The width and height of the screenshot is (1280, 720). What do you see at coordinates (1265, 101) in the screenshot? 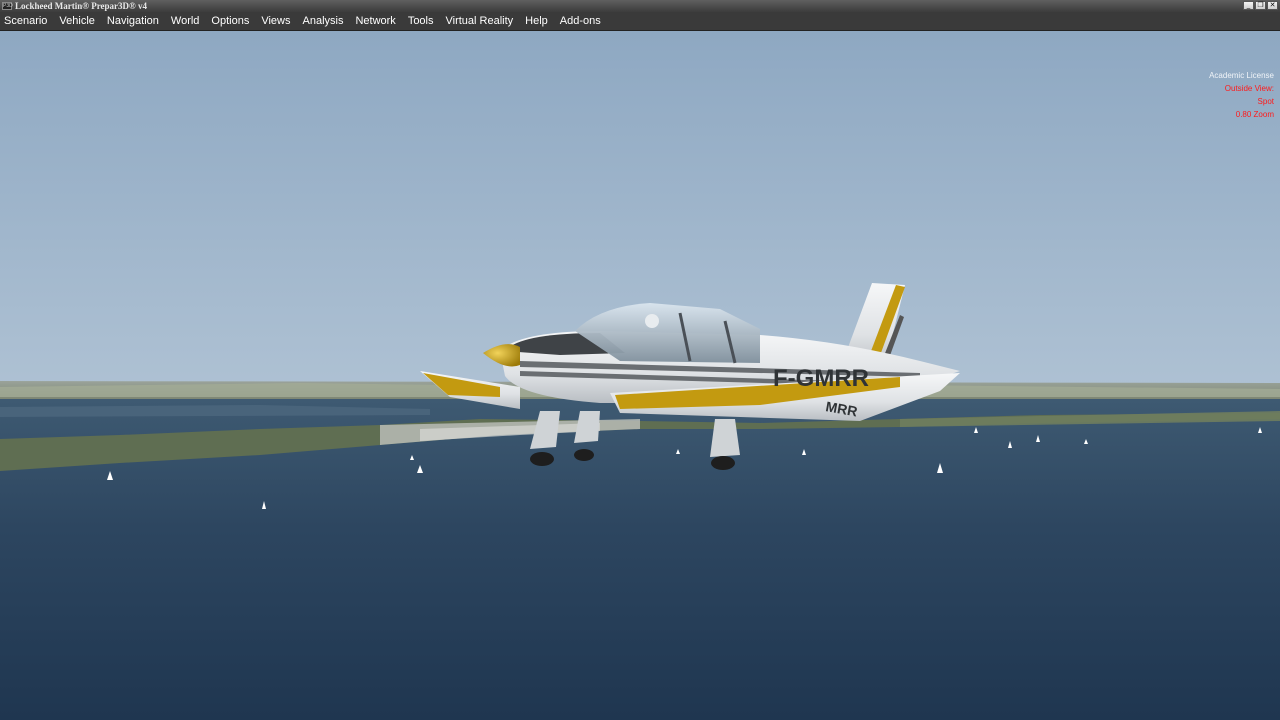
I see `camera-label: Spot` at bounding box center [1265, 101].